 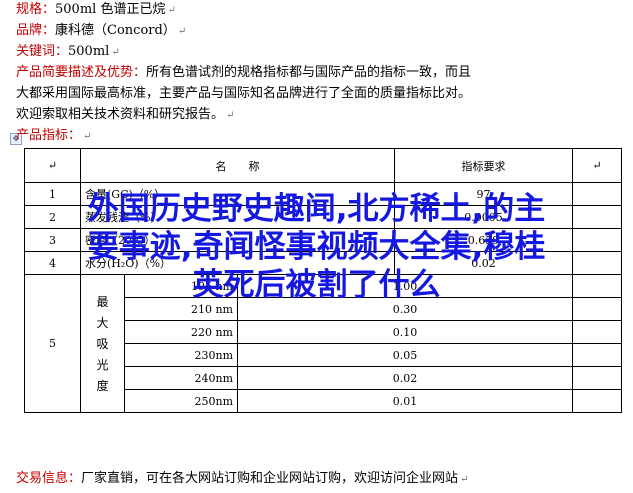 What do you see at coordinates (405, 401) in the screenshot?
I see `abs-value: 0.01` at bounding box center [405, 401].